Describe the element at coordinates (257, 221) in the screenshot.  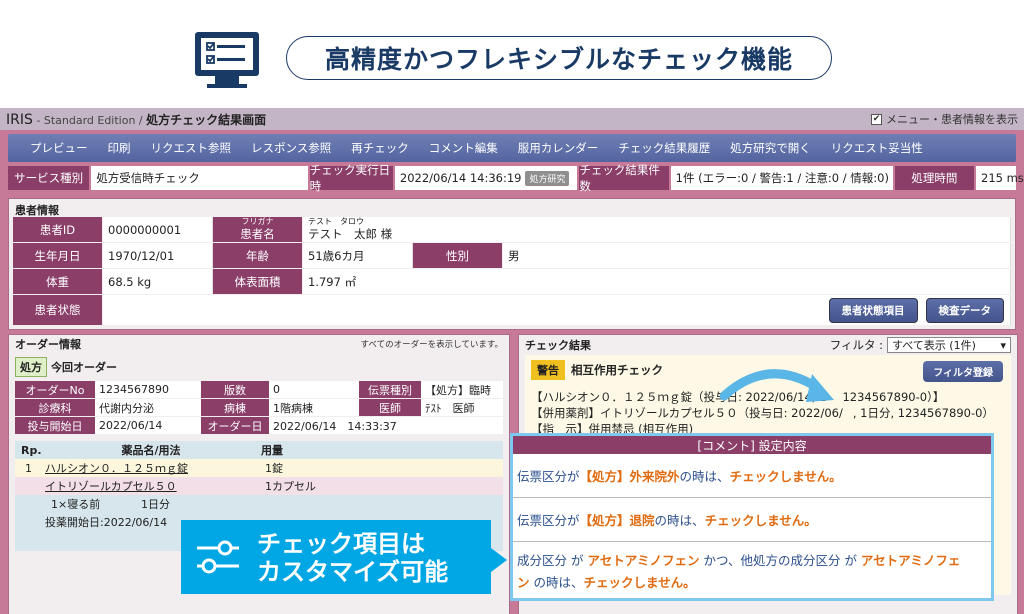
I see `furigana-label: フリガナ` at that location.